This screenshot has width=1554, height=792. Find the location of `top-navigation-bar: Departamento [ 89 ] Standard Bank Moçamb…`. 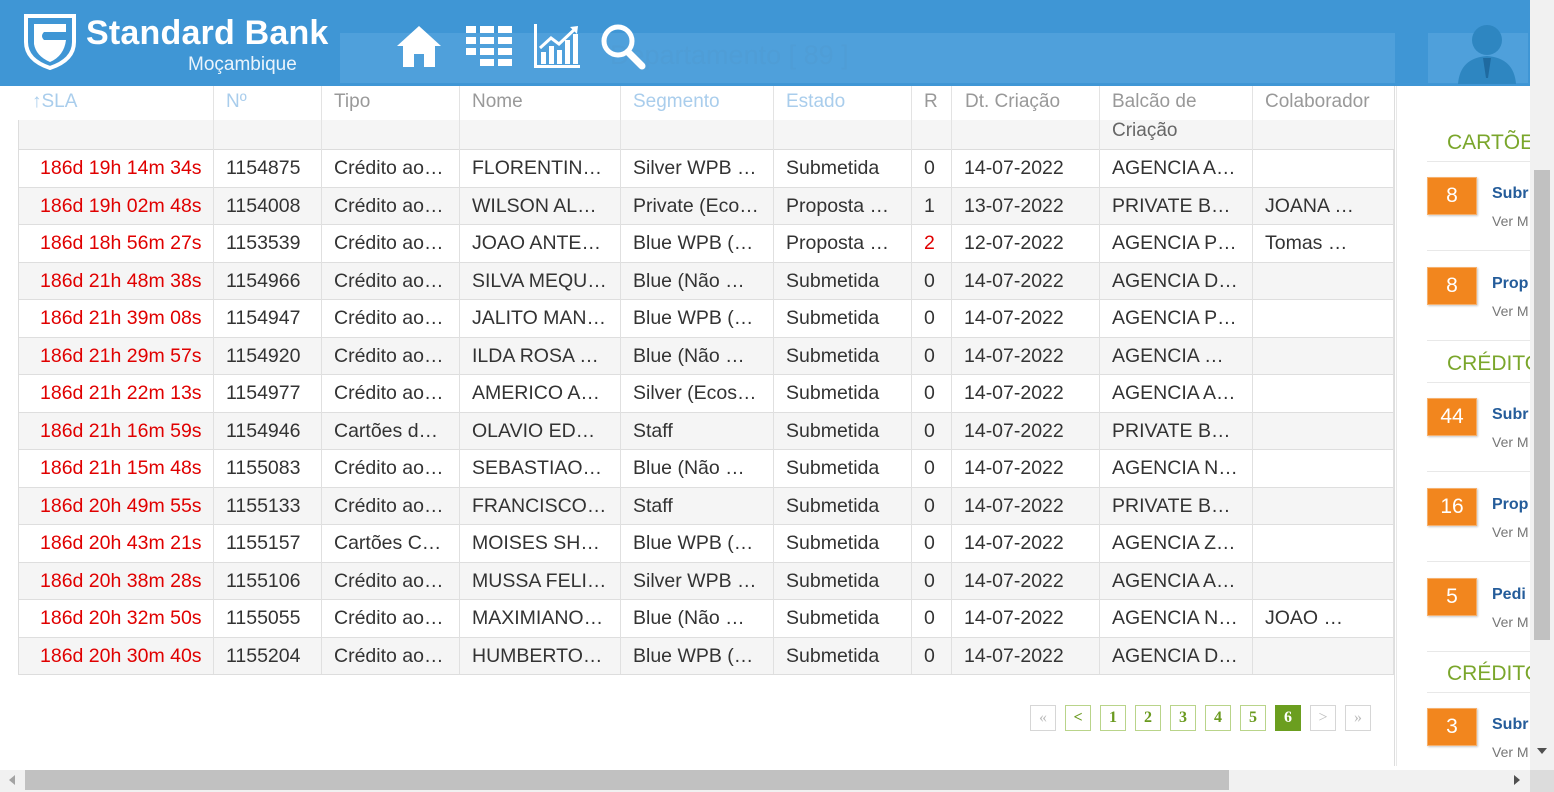

top-navigation-bar: Departamento [ 89 ] Standard Bank Moçamb… is located at coordinates (765, 43).